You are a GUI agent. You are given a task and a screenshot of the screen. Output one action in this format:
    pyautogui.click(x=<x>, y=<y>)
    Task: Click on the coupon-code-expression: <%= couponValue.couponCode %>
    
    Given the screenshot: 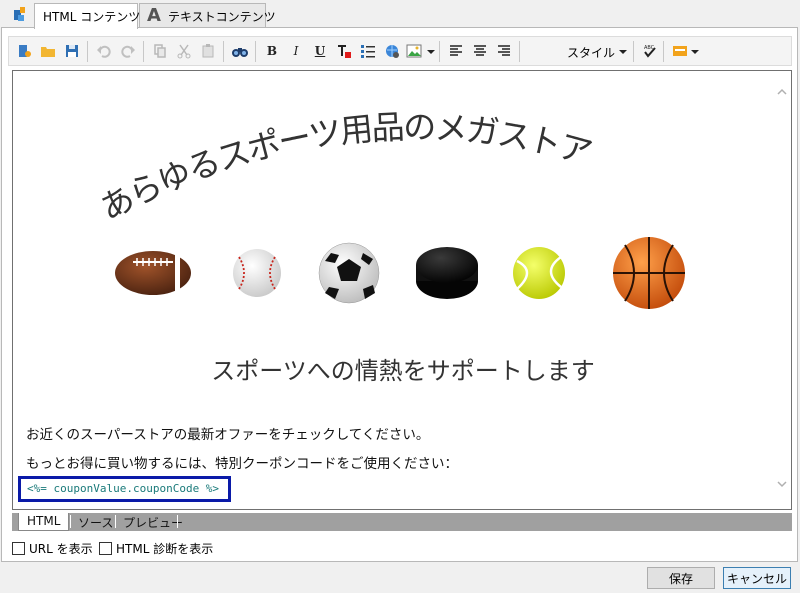 What is the action you would take?
    pyautogui.click(x=123, y=488)
    